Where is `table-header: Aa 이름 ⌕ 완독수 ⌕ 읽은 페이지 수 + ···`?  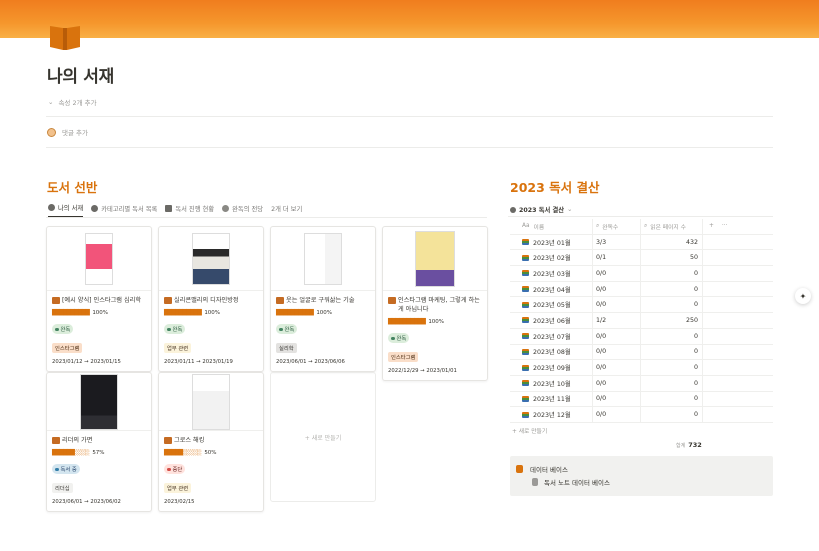 table-header: Aa 이름 ⌕ 완독수 ⌕ 읽은 페이지 수 + ··· is located at coordinates (641, 227).